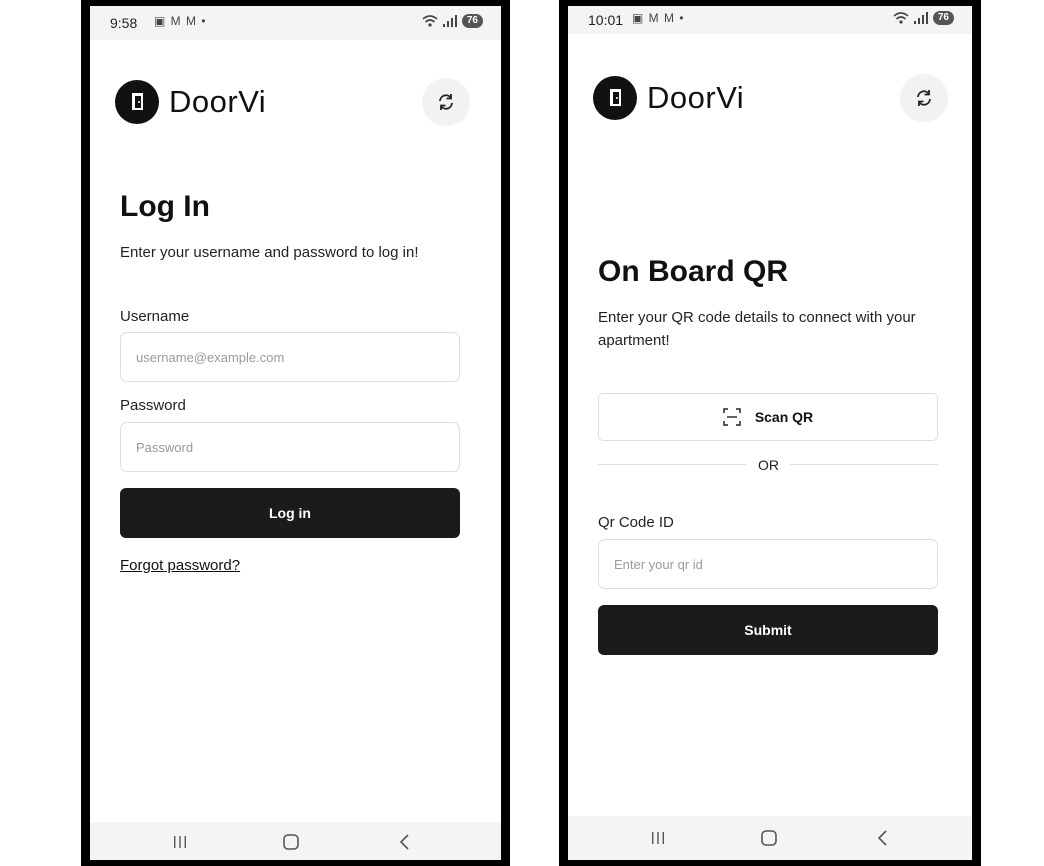 The image size is (1044, 866). Describe the element at coordinates (693, 271) in the screenshot. I see `page-title: On Board QR` at that location.